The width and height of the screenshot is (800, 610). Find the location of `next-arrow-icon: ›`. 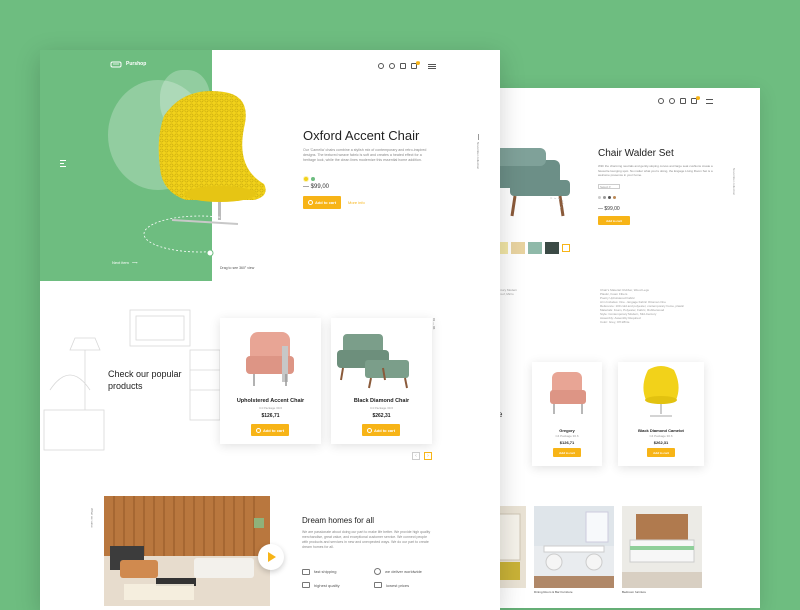

next-arrow-icon: › is located at coordinates (428, 456).